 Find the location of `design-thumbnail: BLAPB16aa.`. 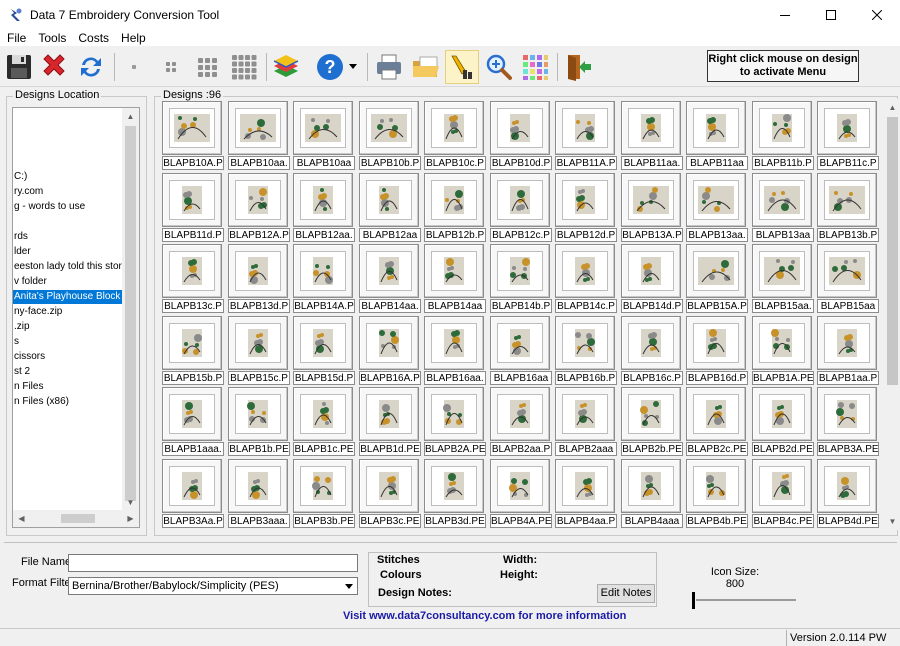

design-thumbnail: BLAPB16aa. is located at coordinates (455, 350).